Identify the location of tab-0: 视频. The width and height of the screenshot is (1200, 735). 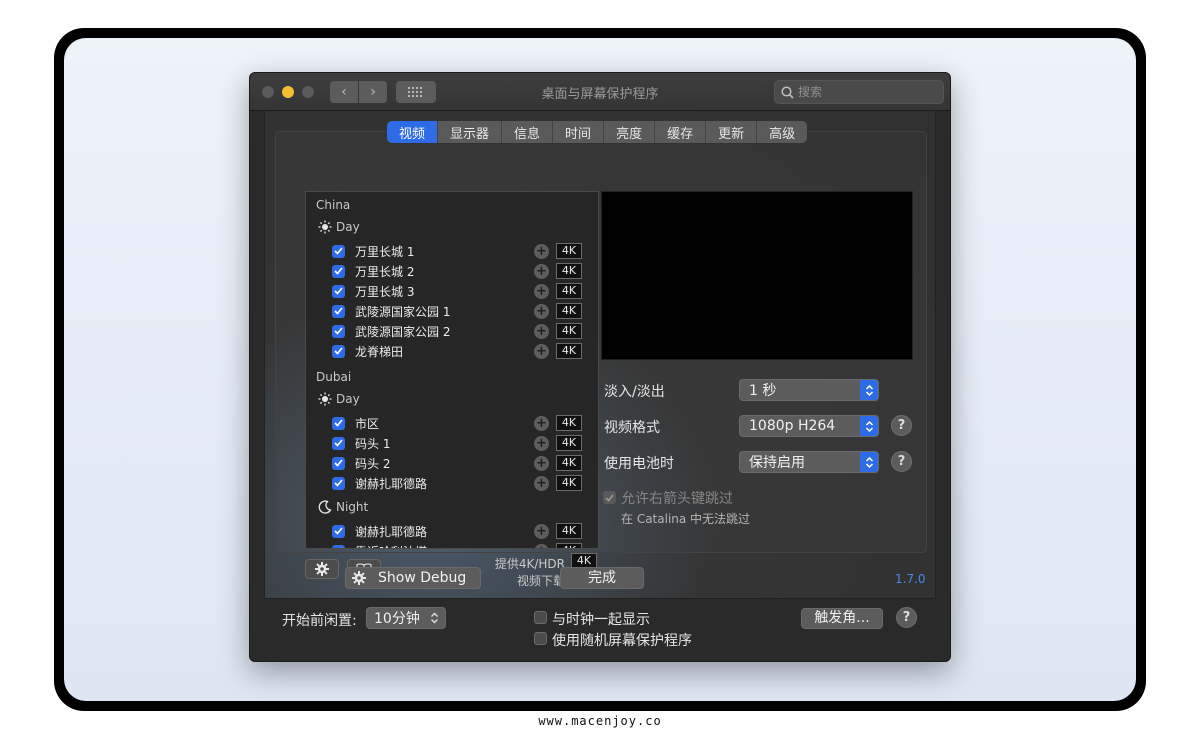
(413, 132).